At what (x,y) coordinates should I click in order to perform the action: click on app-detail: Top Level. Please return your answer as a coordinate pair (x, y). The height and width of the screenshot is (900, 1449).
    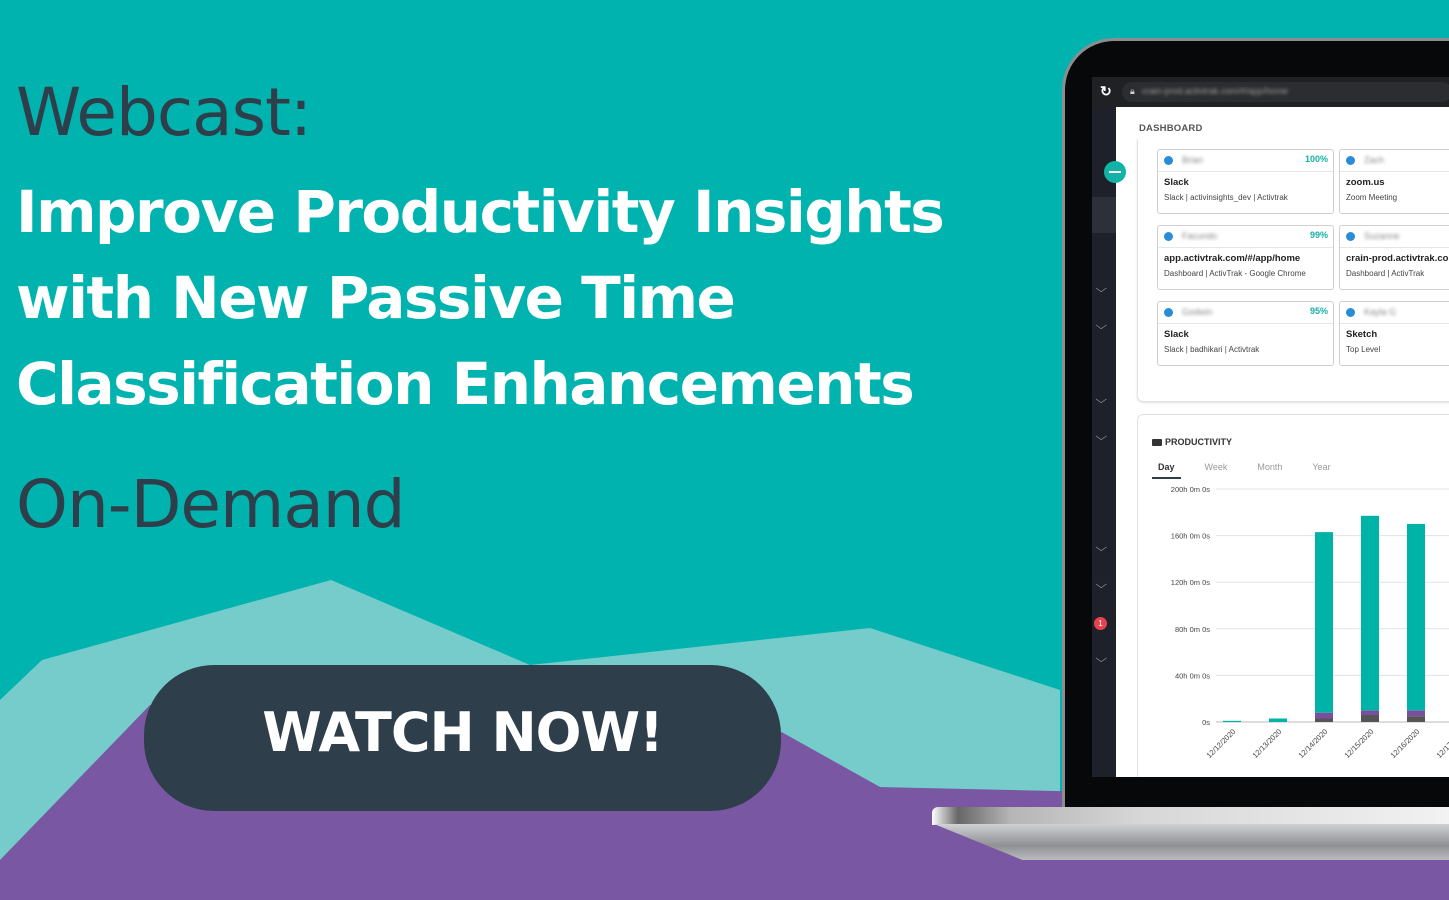
    Looking at the image, I should click on (1363, 349).